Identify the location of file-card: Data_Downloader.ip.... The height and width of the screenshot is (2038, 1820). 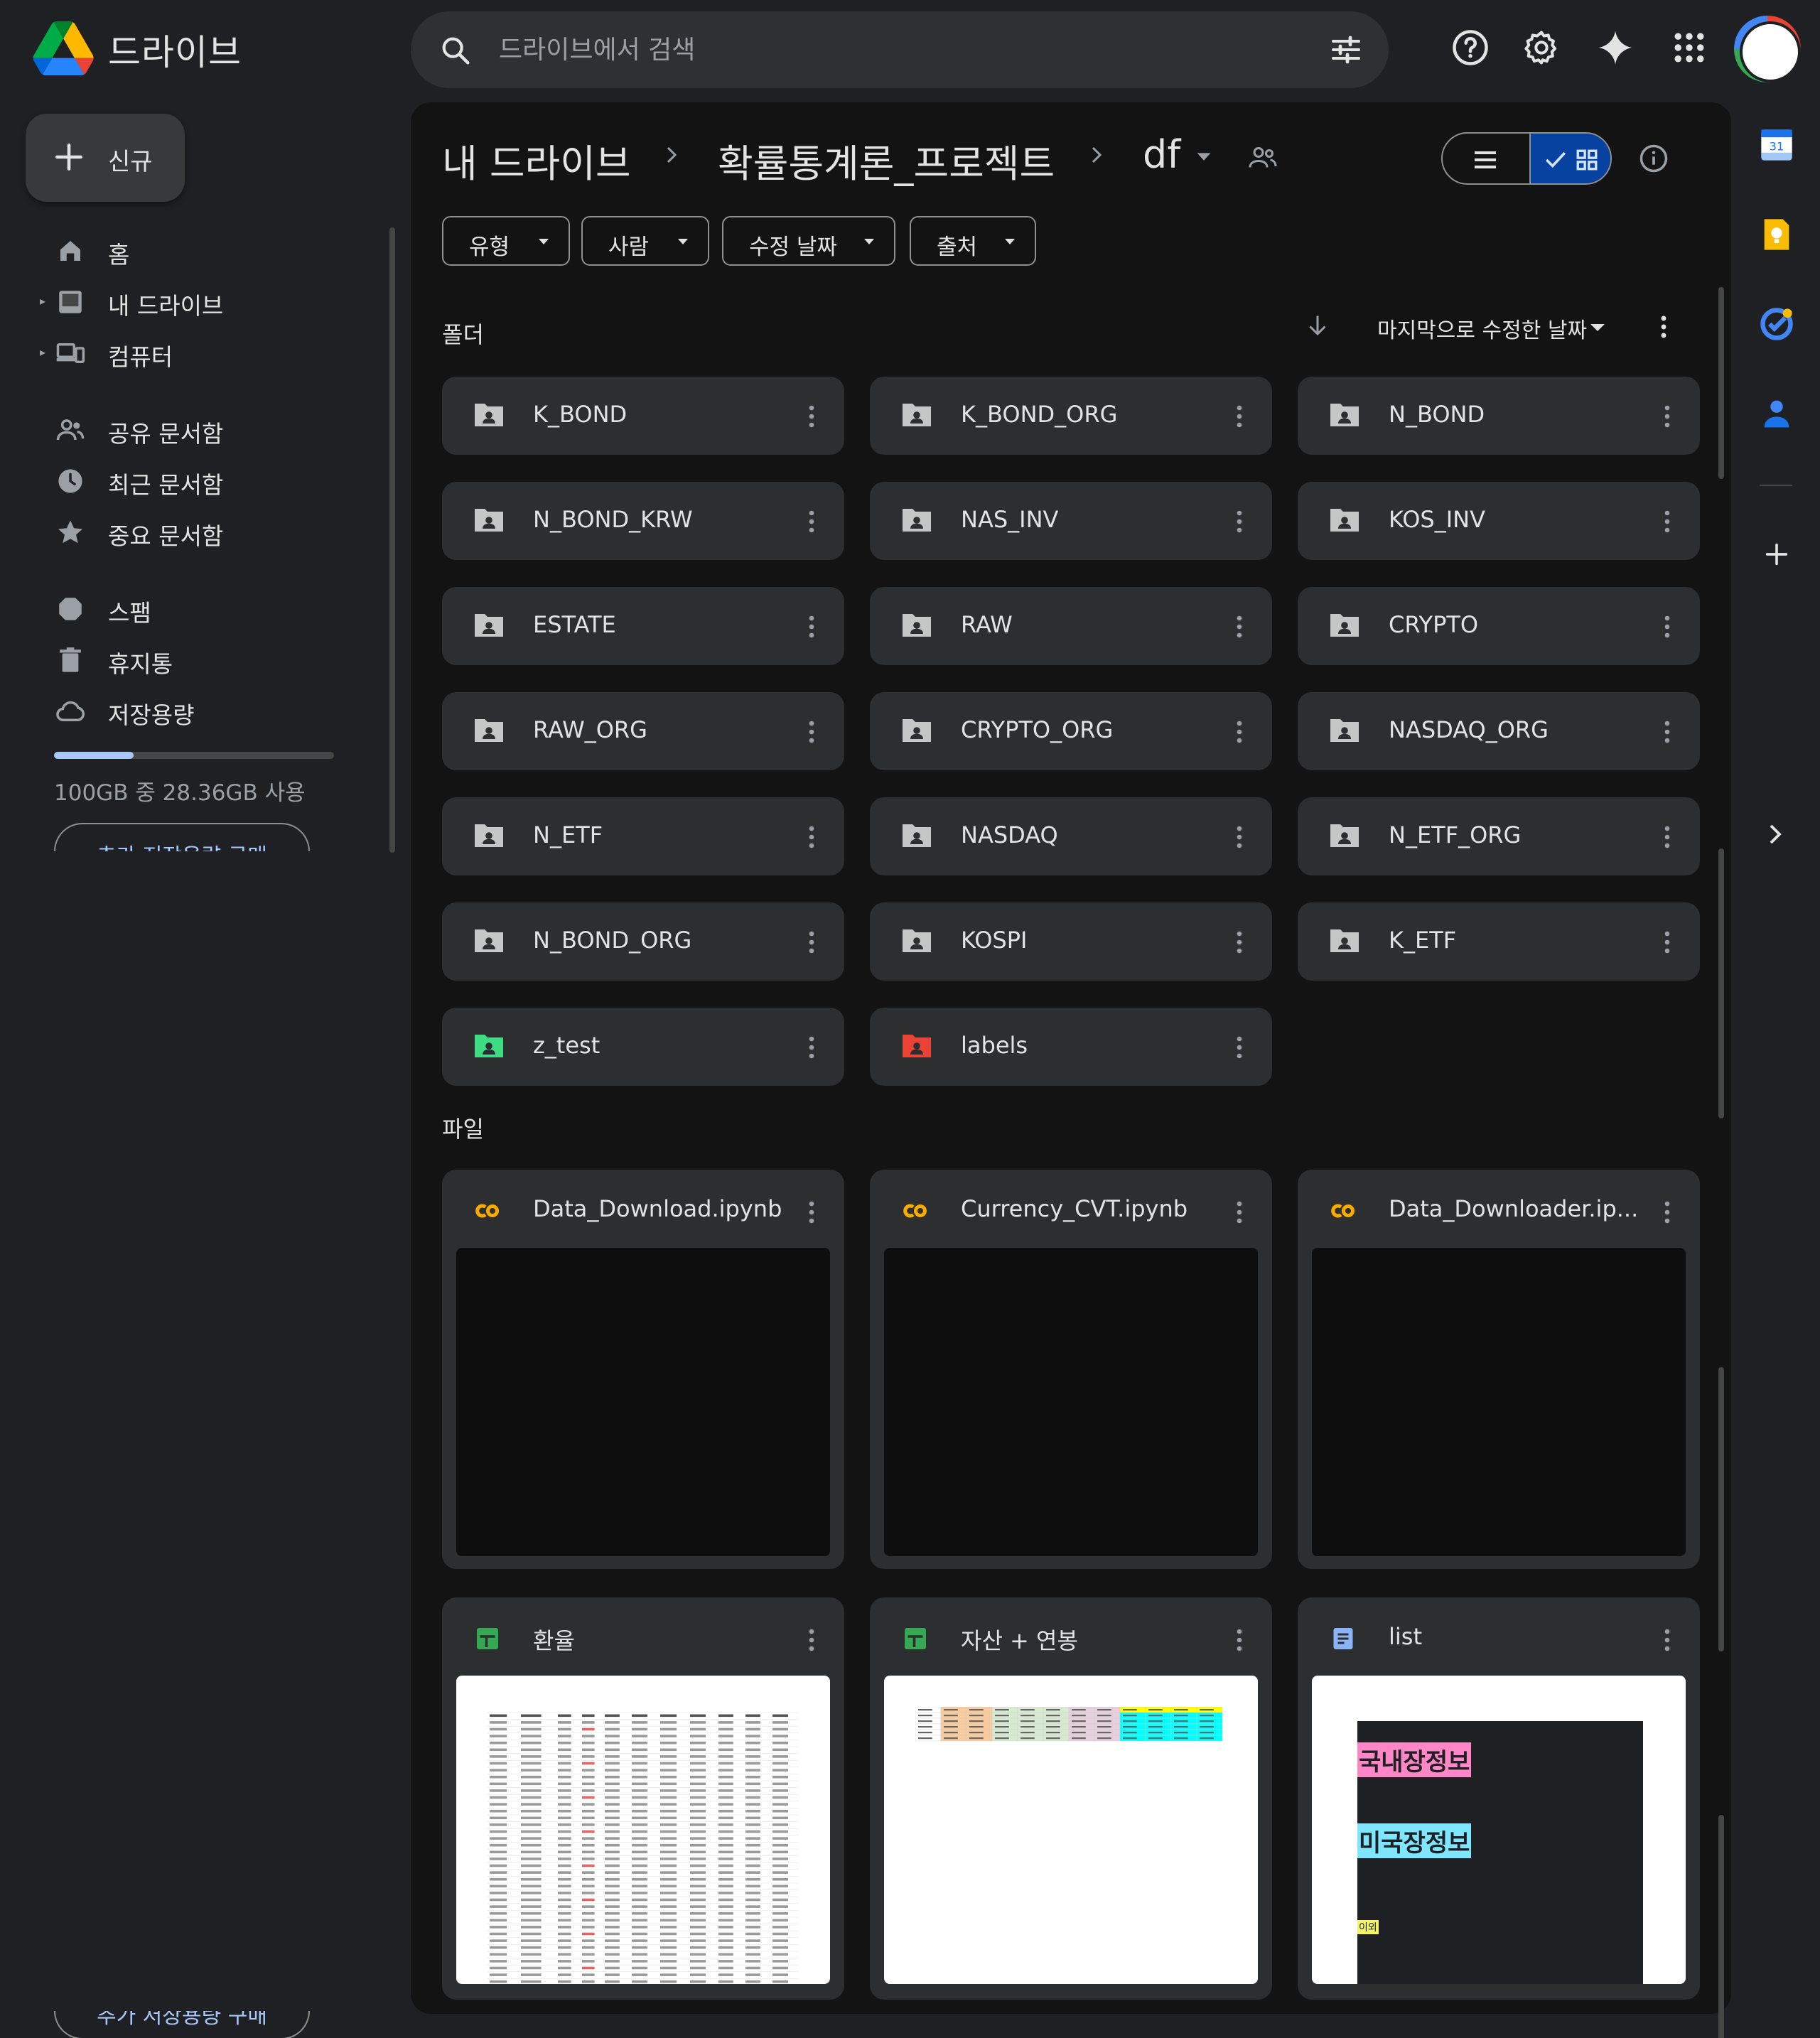
(1499, 1370).